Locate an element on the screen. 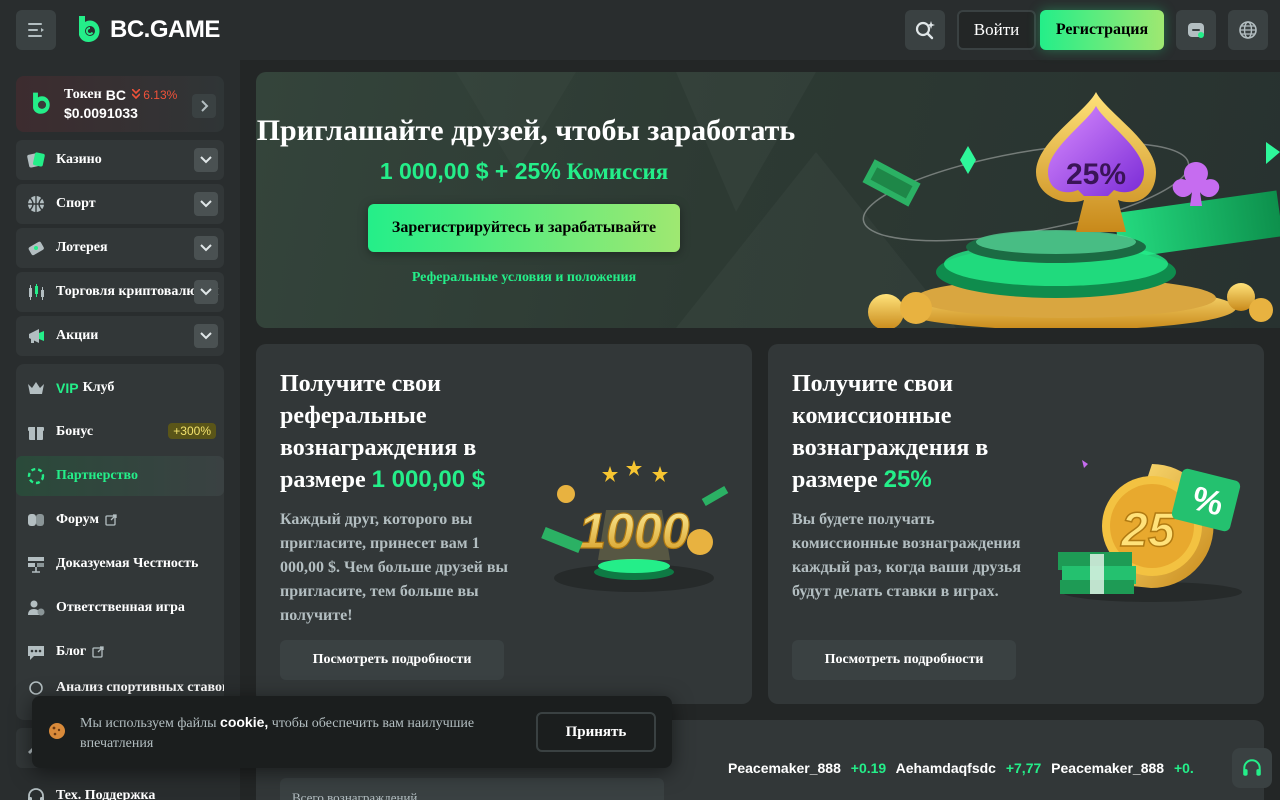  sidebar-item-support: Тех. Поддержка is located at coordinates (120, 788).